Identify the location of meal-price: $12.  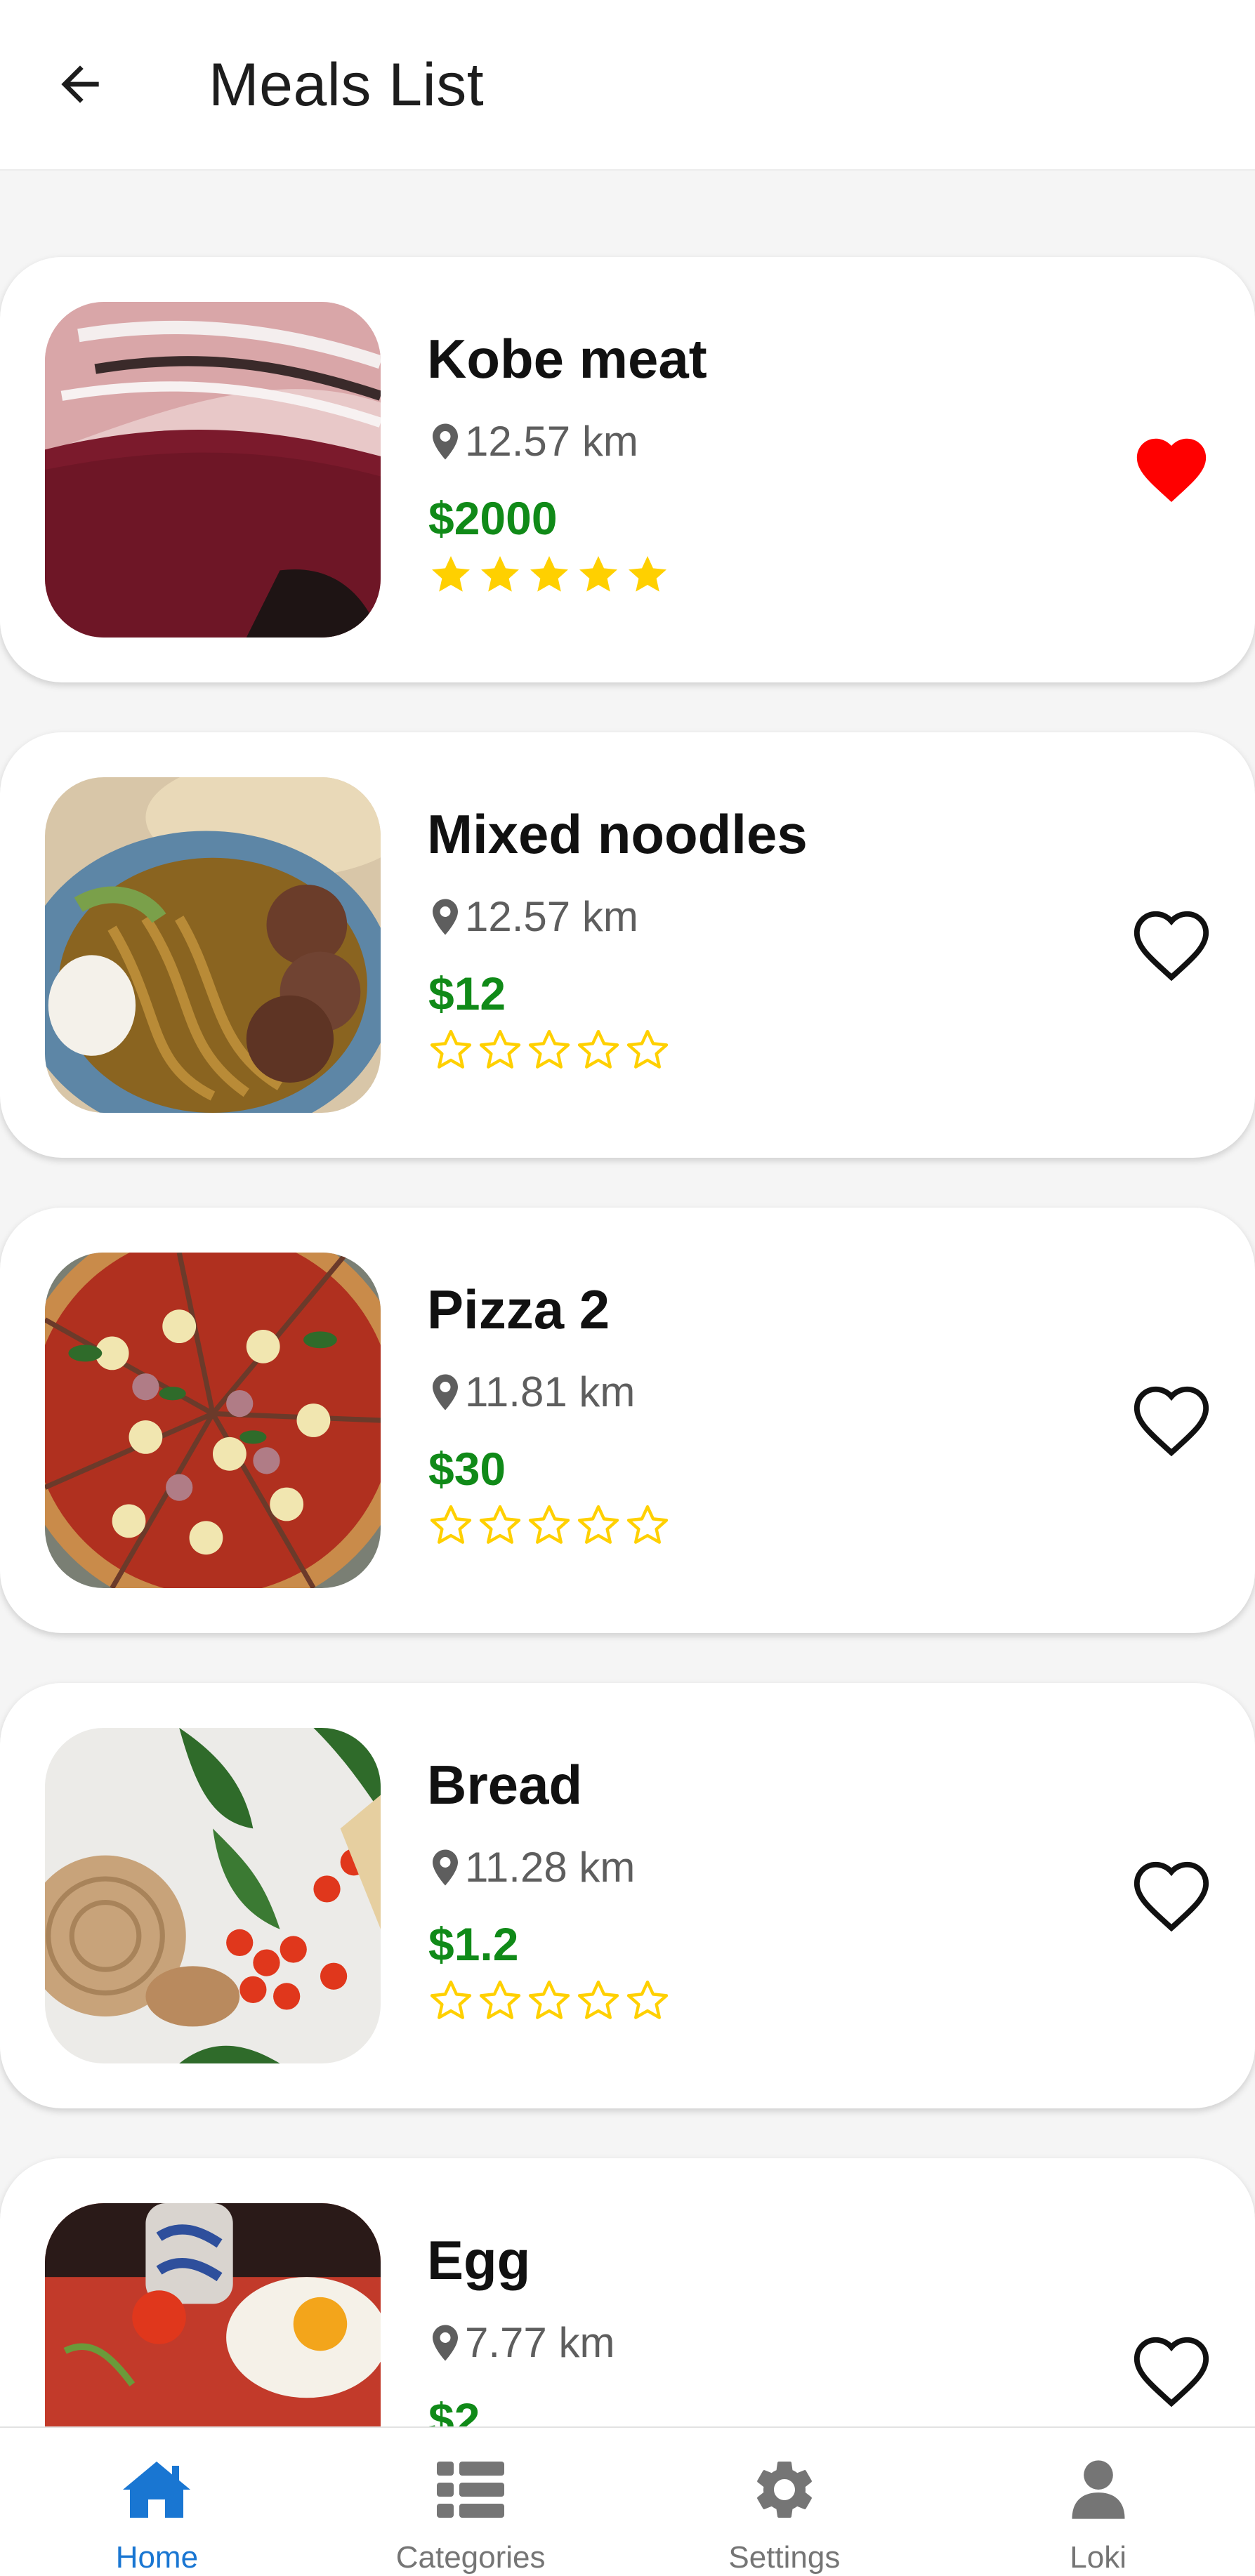
(467, 993).